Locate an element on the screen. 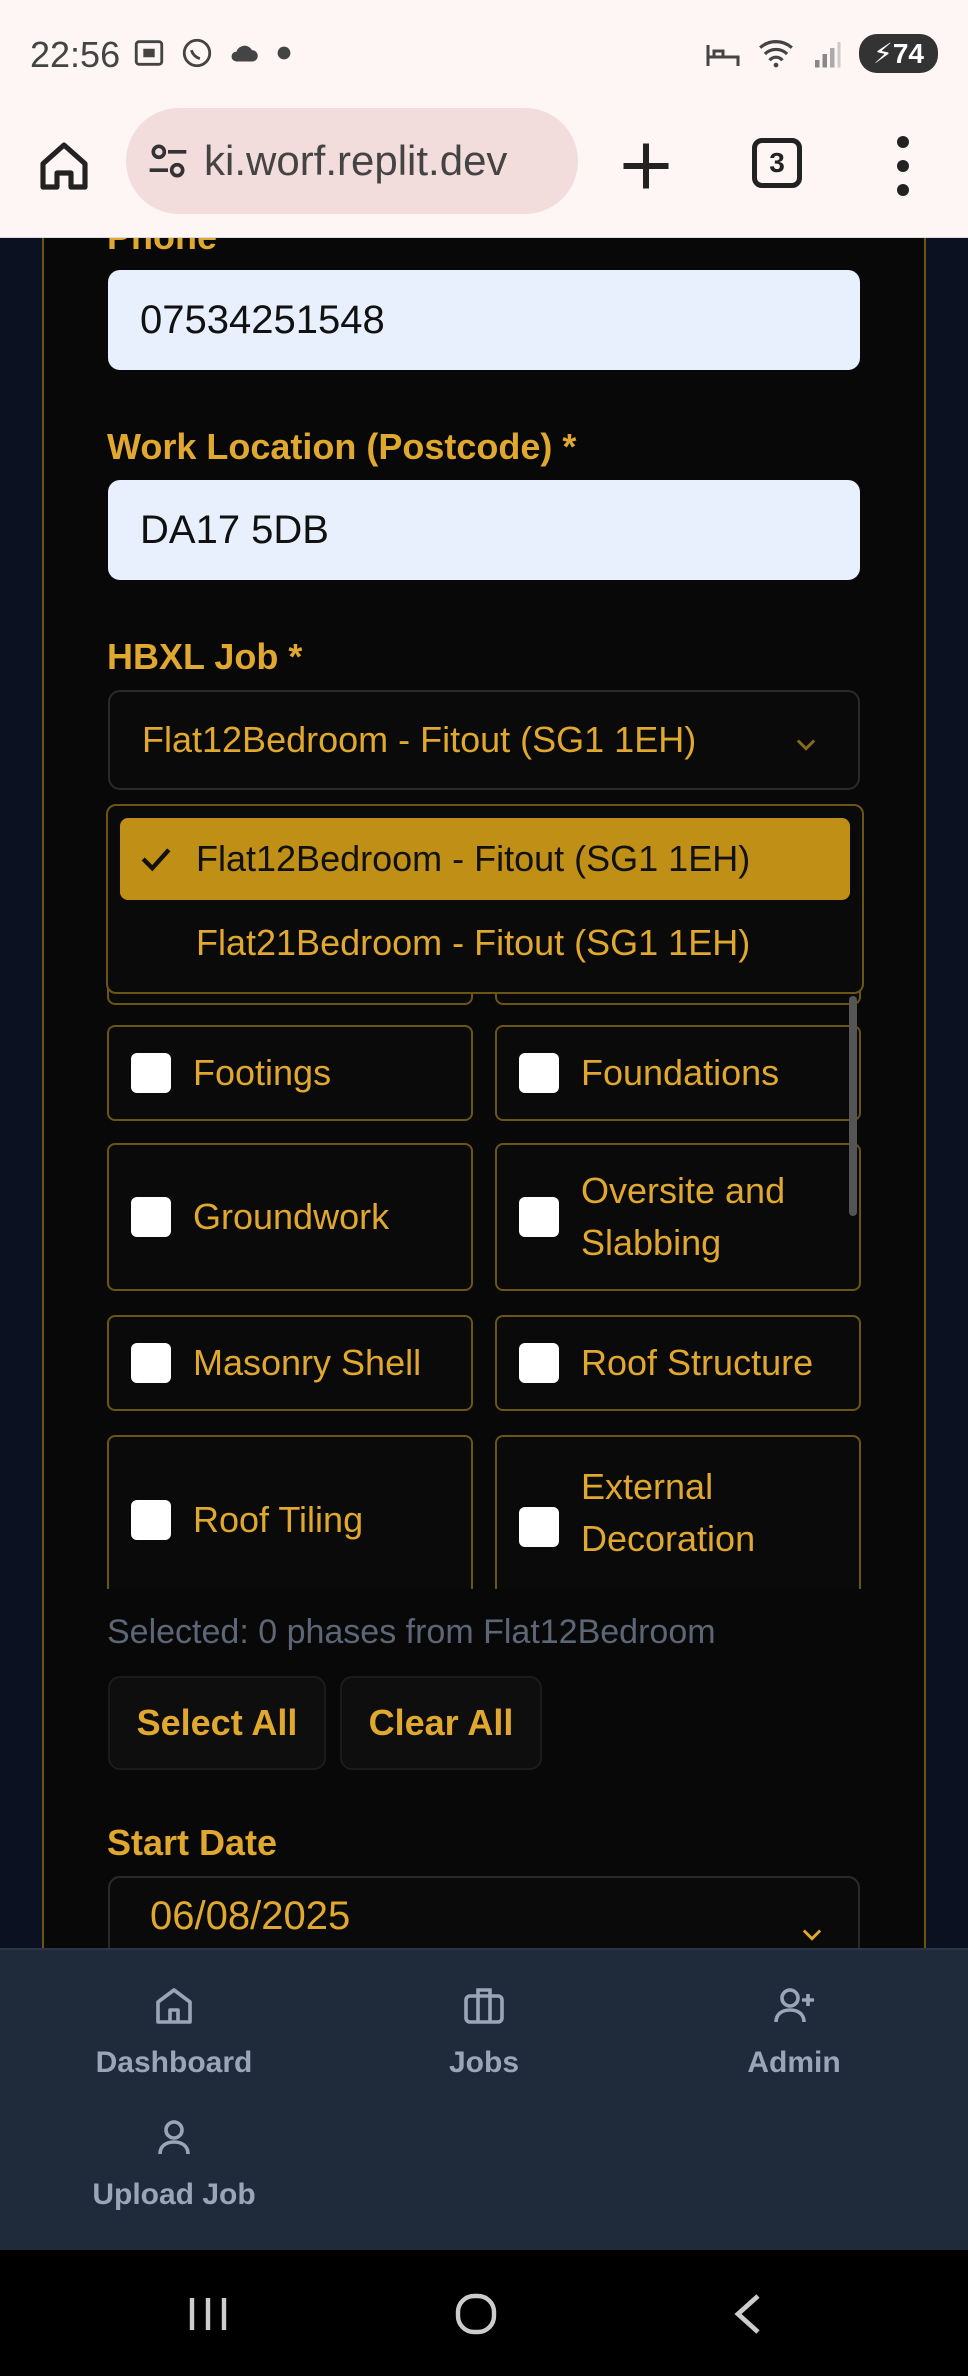 The width and height of the screenshot is (968, 2376). start-date-label: Start Date is located at coordinates (192, 1842).